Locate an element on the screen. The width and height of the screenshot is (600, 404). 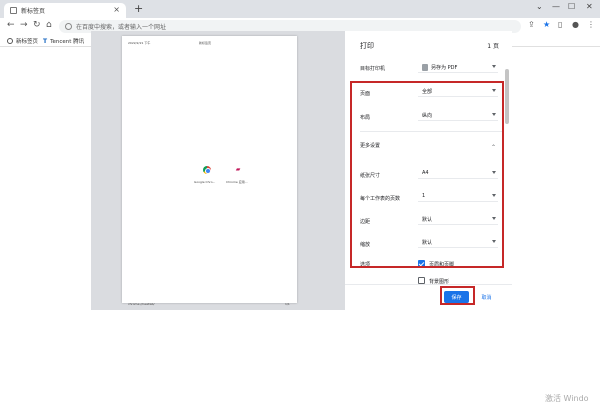
print-title: 打印 is located at coordinates (367, 46).